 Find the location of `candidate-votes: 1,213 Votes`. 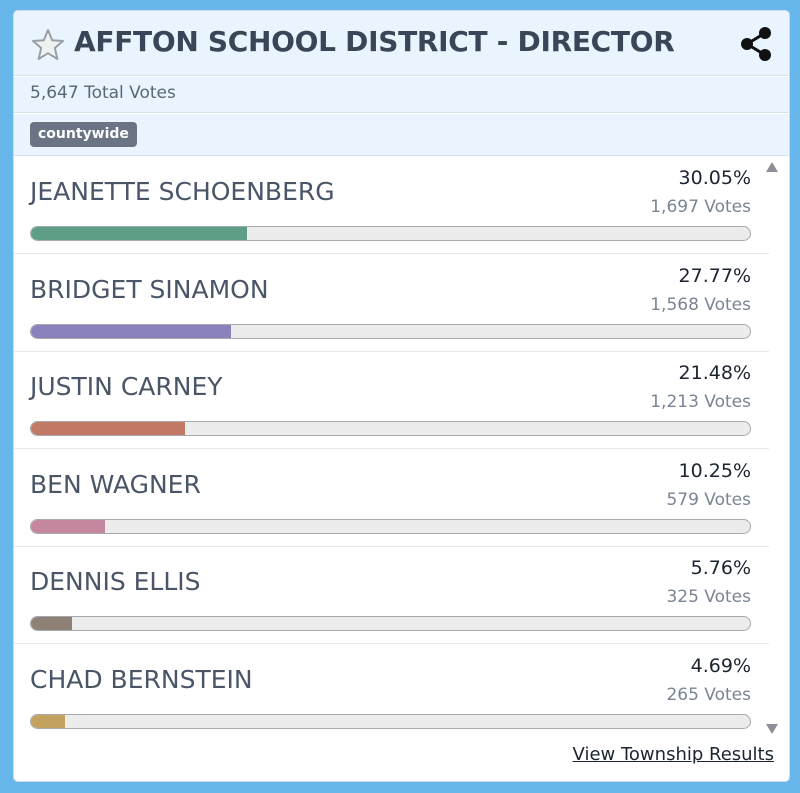

candidate-votes: 1,213 Votes is located at coordinates (700, 402).